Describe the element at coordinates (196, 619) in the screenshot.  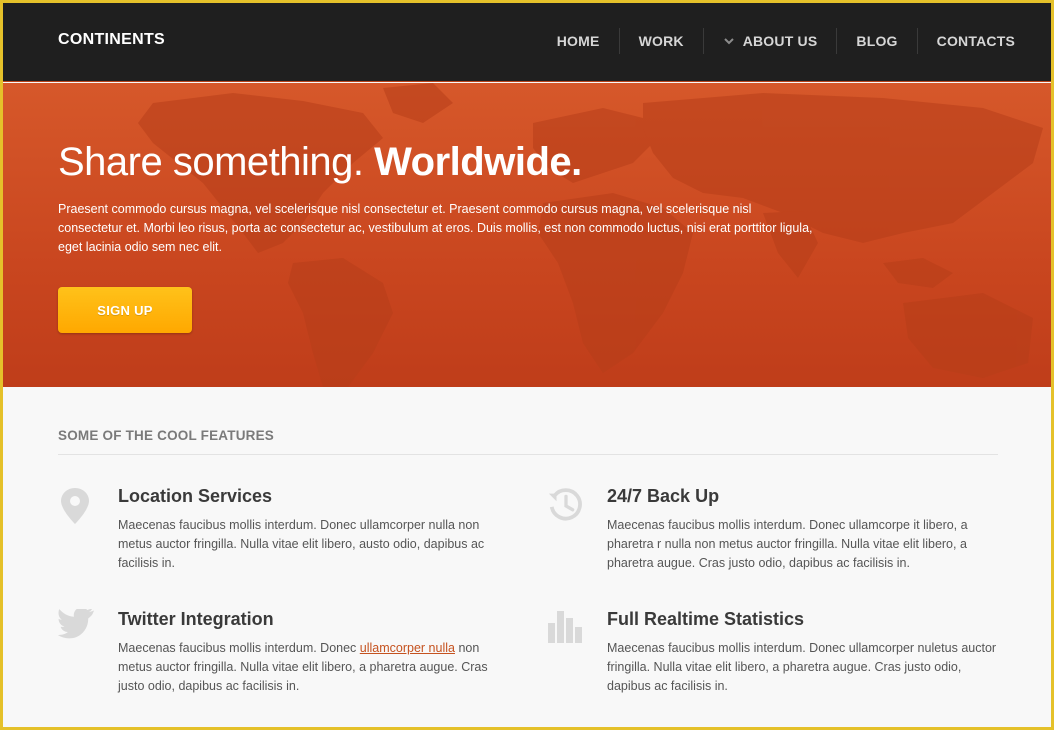
I see `feature-title: Twitter Integration` at that location.